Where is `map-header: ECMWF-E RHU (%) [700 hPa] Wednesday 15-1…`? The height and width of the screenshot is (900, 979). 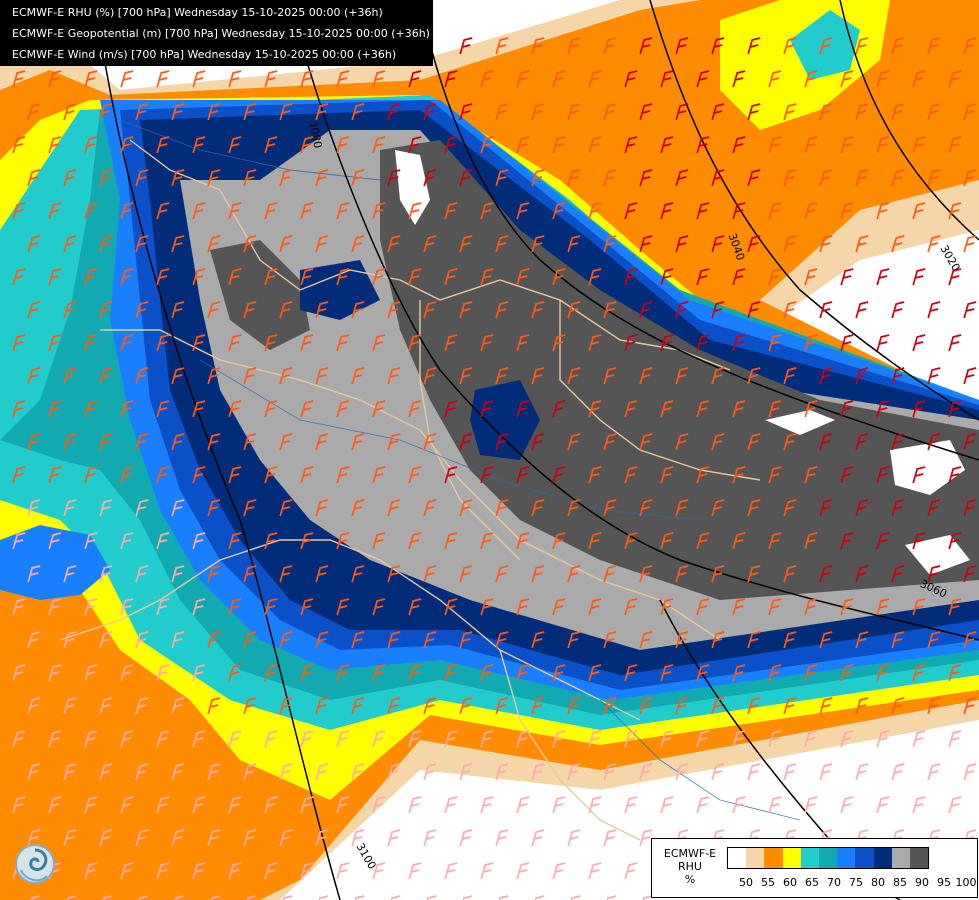
map-header: ECMWF-E RHU (%) [700 hPa] Wednesday 15-1… is located at coordinates (216, 33).